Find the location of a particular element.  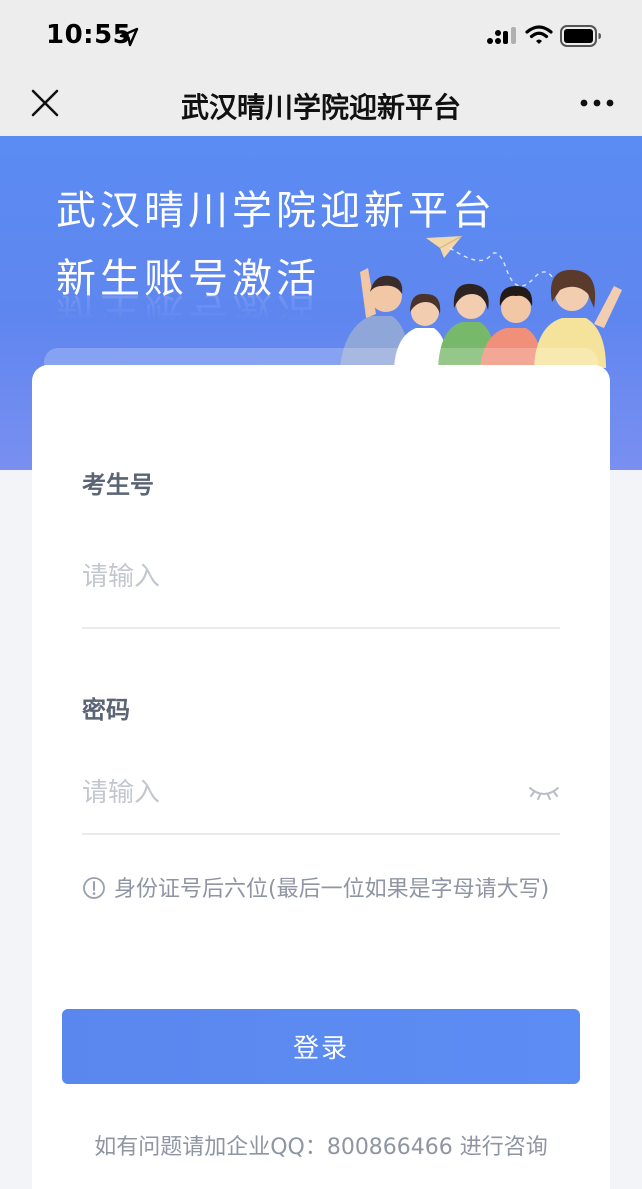

password-hint: 身份证号后六位(最后一位如果是字母请大写) is located at coordinates (332, 889).